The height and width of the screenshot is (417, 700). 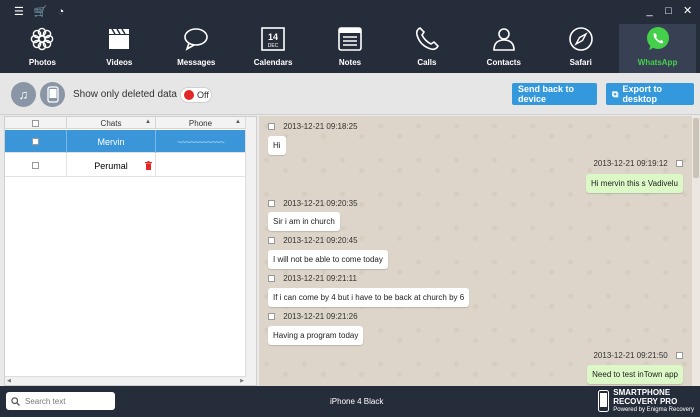 What do you see at coordinates (503, 39) in the screenshot?
I see `person-icon` at bounding box center [503, 39].